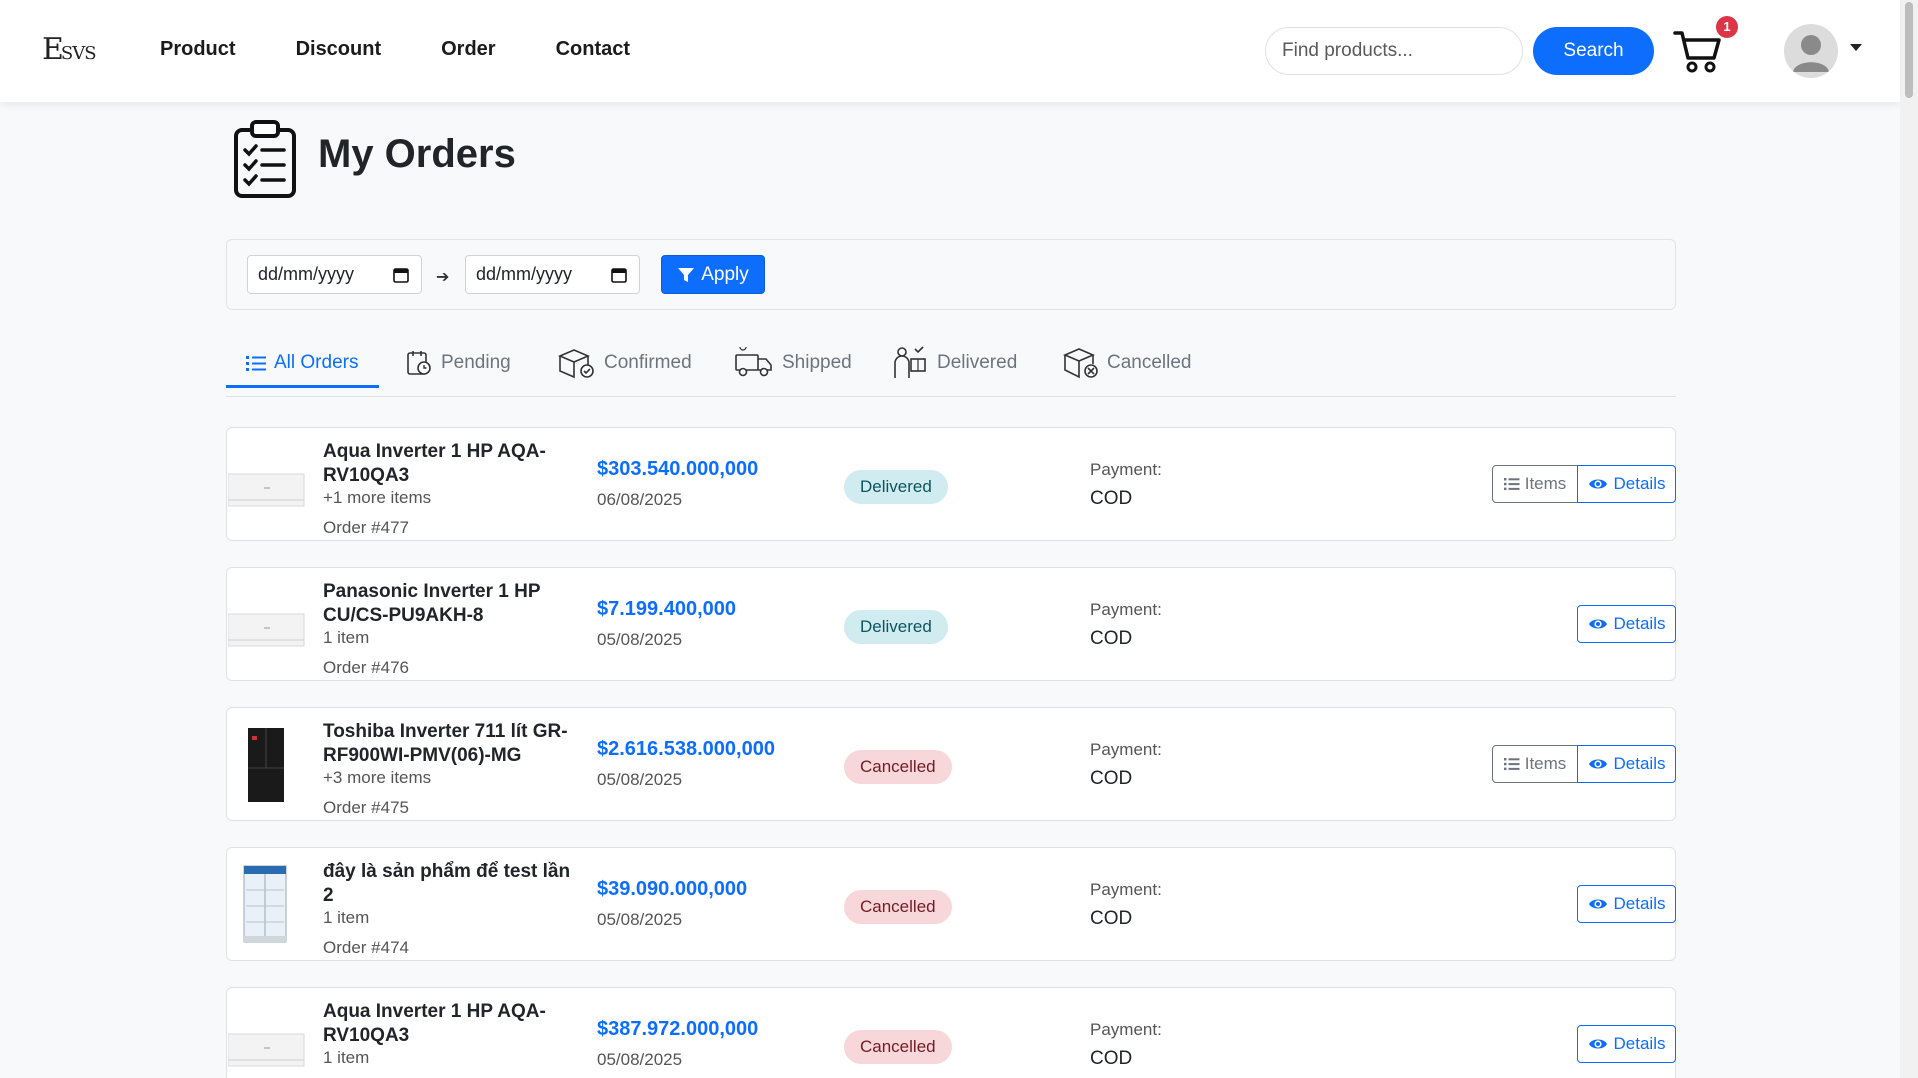 This screenshot has width=1918, height=1078. I want to click on nav-link-order: Order, so click(468, 49).